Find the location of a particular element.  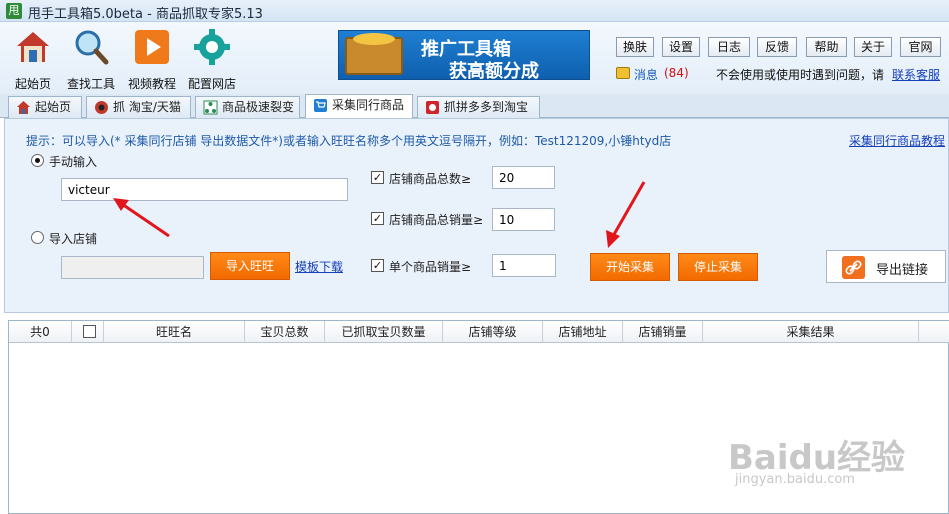

col-collect-result: 采集结果 is located at coordinates (811, 332).